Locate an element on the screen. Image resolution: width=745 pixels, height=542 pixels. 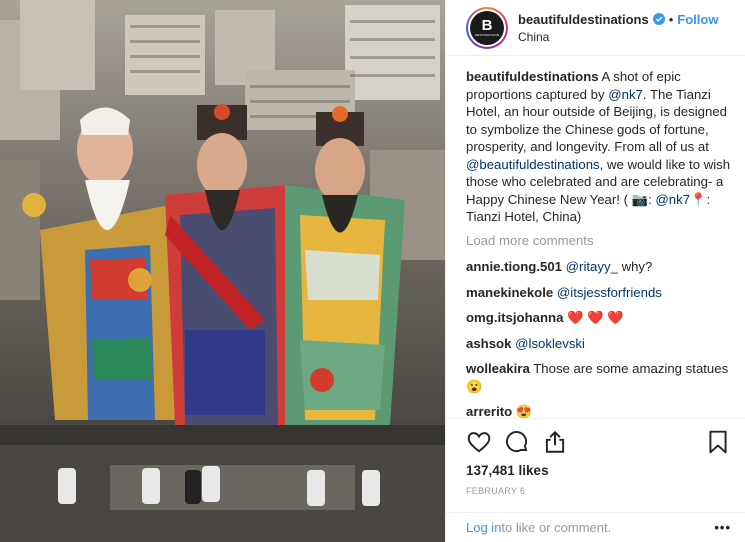
header-username: beautifuldestinations is located at coordinates (583, 19).